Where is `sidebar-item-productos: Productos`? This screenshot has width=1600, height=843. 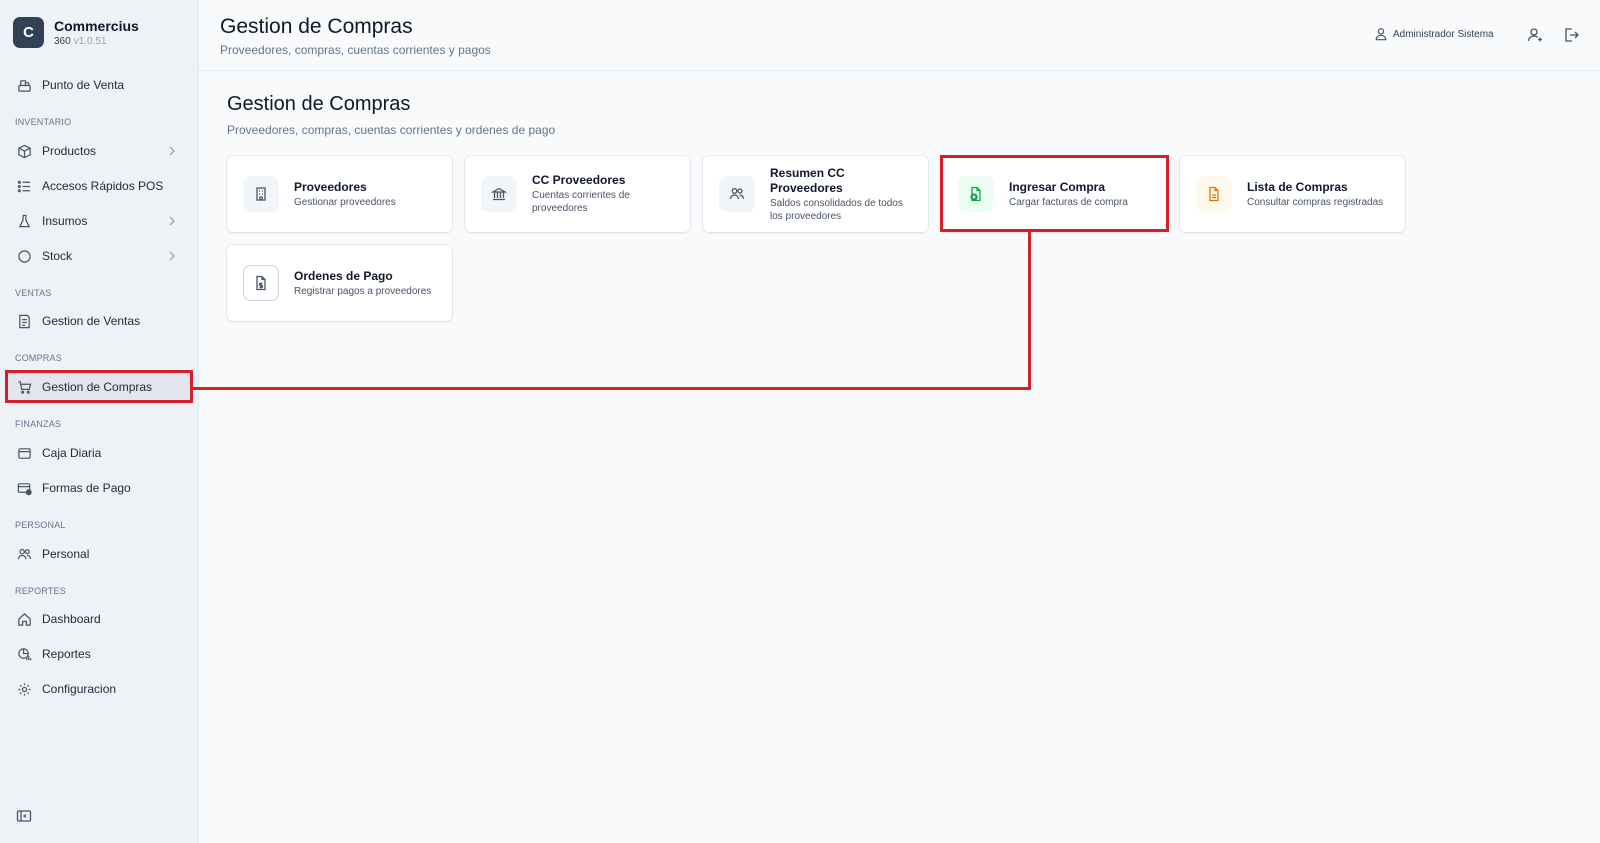
sidebar-item-productos: Productos is located at coordinates (98, 151).